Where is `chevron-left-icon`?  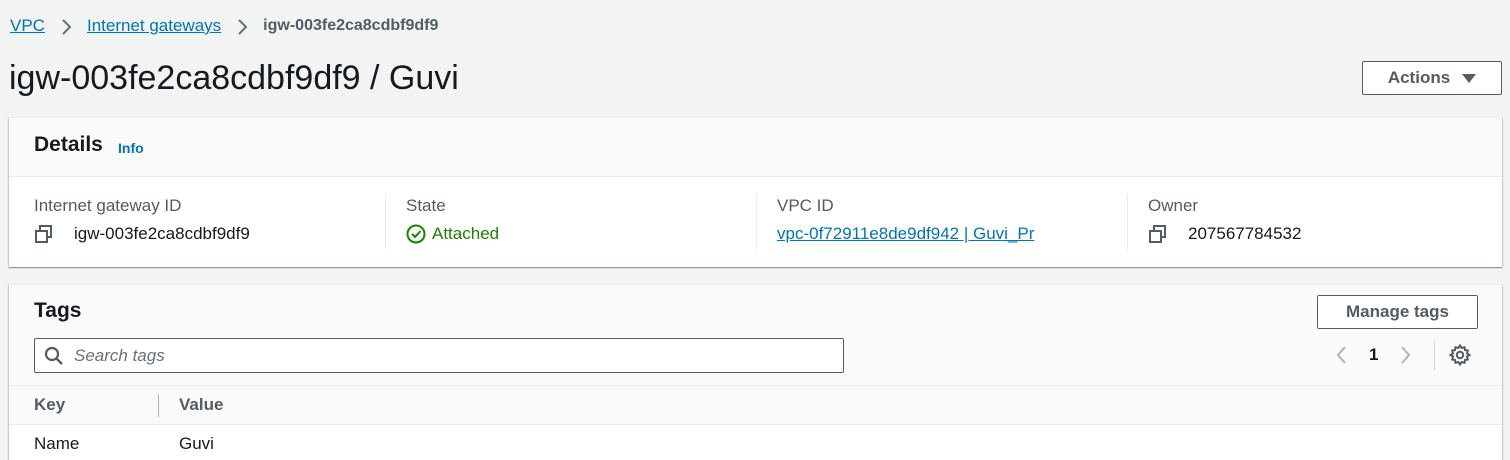
chevron-left-icon is located at coordinates (1341, 355).